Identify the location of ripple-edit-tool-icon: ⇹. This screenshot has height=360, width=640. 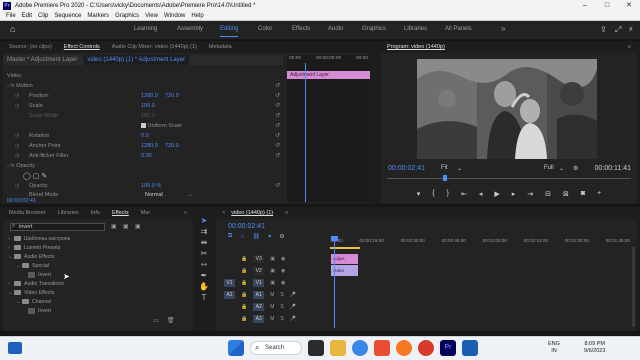
(204, 242).